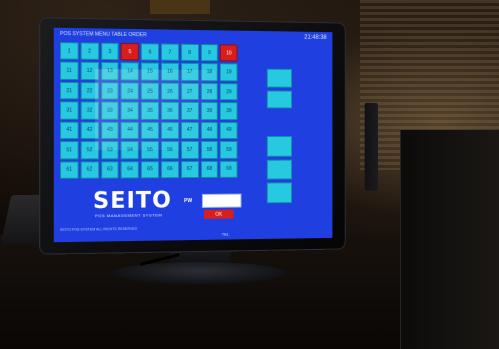  Describe the element at coordinates (229, 111) in the screenshot. I see `table-button: 39` at that location.